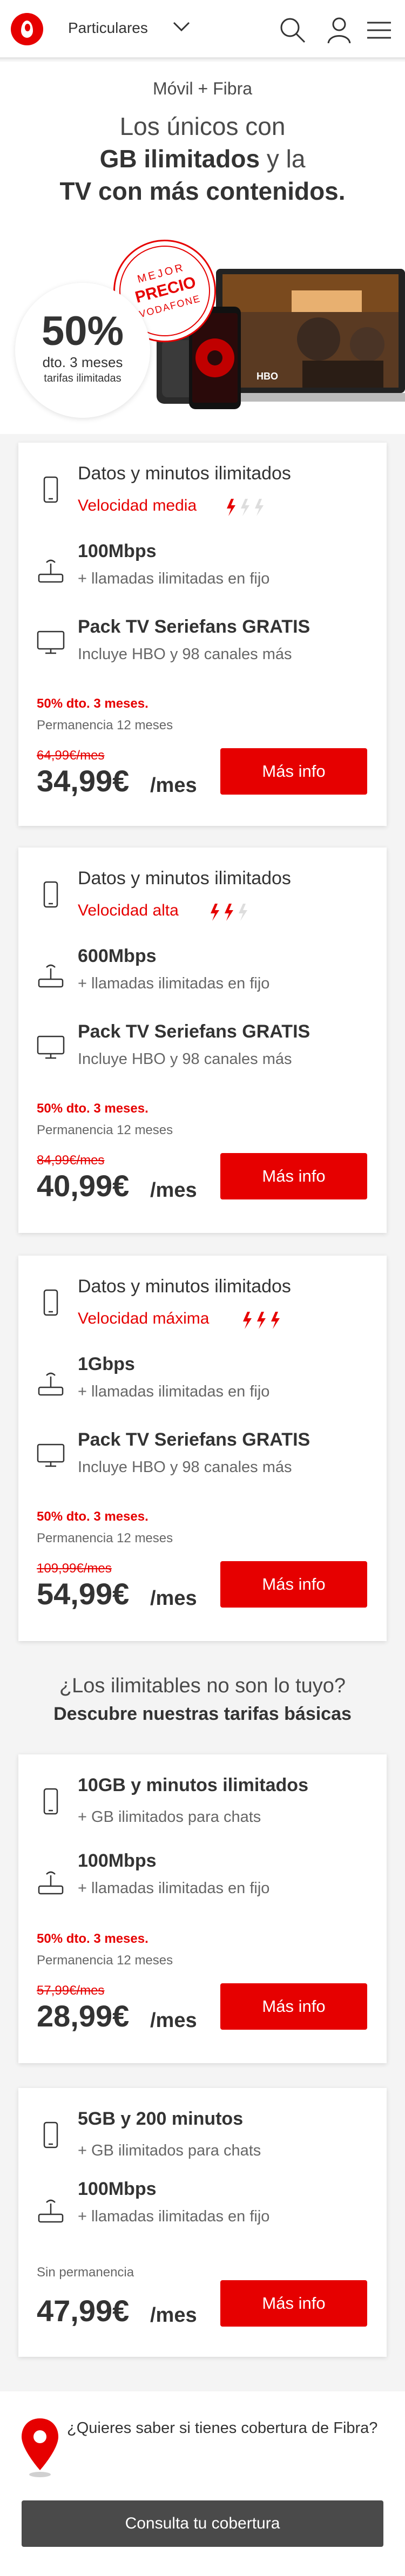 The height and width of the screenshot is (2576, 405). What do you see at coordinates (202, 1714) in the screenshot?
I see `basic-section-subtitle: Descubre nuestras tarifas básicas` at bounding box center [202, 1714].